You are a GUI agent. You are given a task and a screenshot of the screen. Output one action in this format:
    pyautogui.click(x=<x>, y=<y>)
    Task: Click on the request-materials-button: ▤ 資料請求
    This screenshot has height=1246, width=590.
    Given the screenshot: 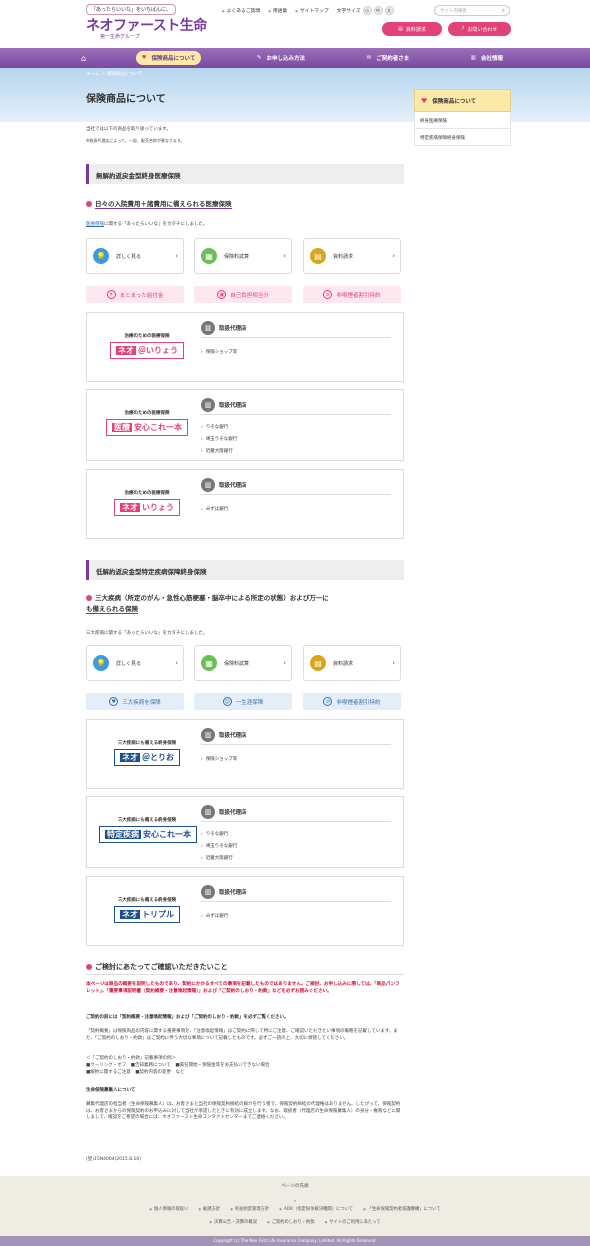 What is the action you would take?
    pyautogui.click(x=412, y=29)
    